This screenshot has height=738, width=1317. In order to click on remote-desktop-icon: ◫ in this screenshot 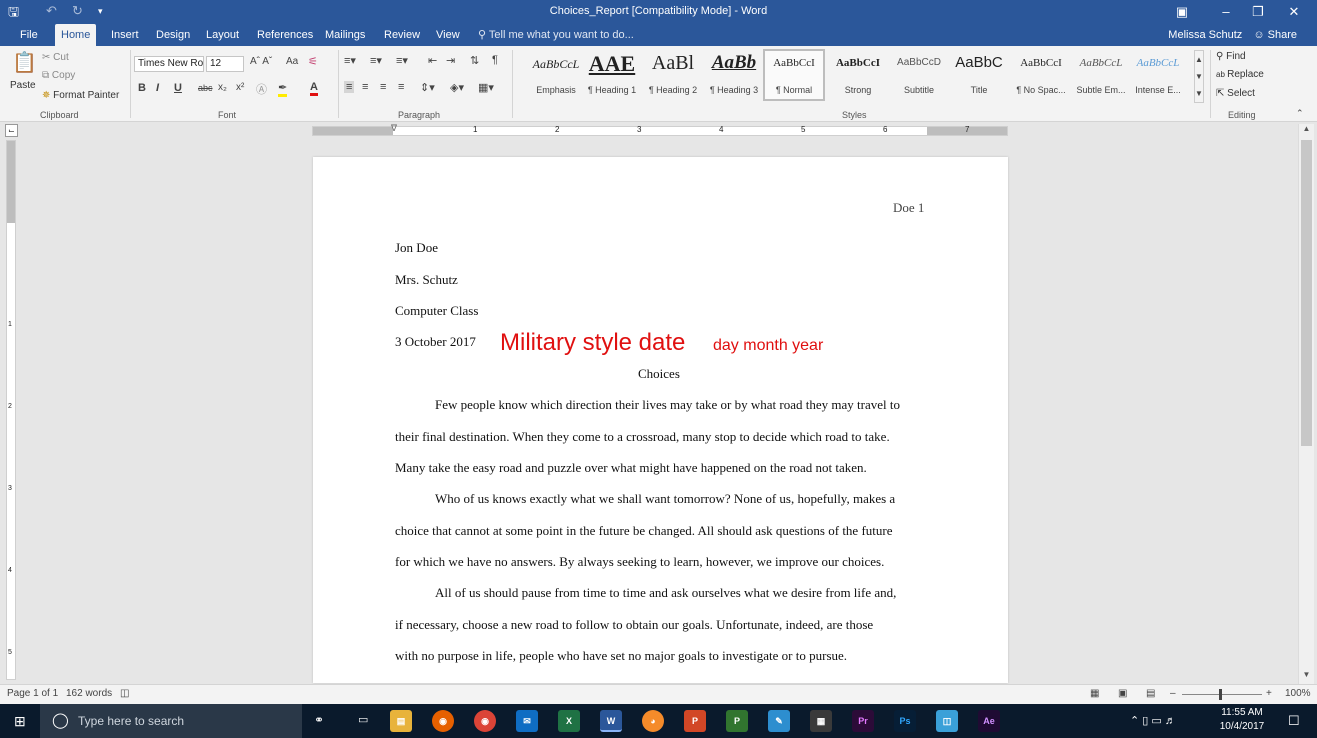, I will do `click(947, 721)`.